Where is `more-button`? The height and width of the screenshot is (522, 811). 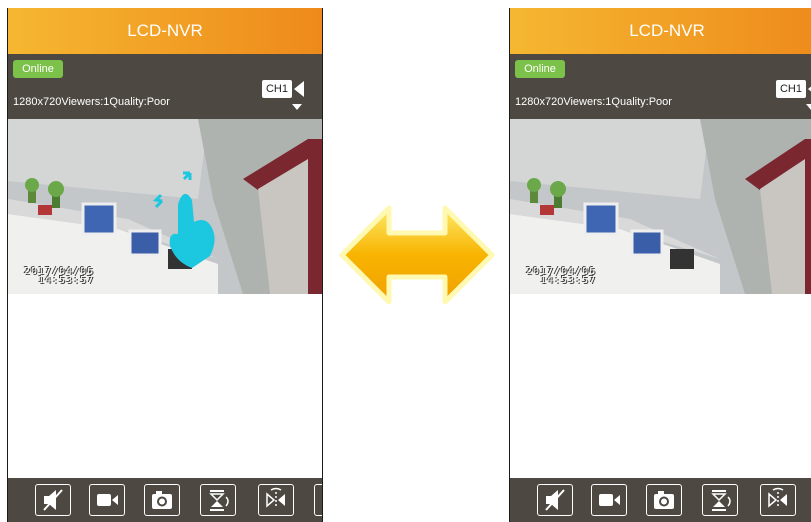
more-button is located at coordinates (318, 500).